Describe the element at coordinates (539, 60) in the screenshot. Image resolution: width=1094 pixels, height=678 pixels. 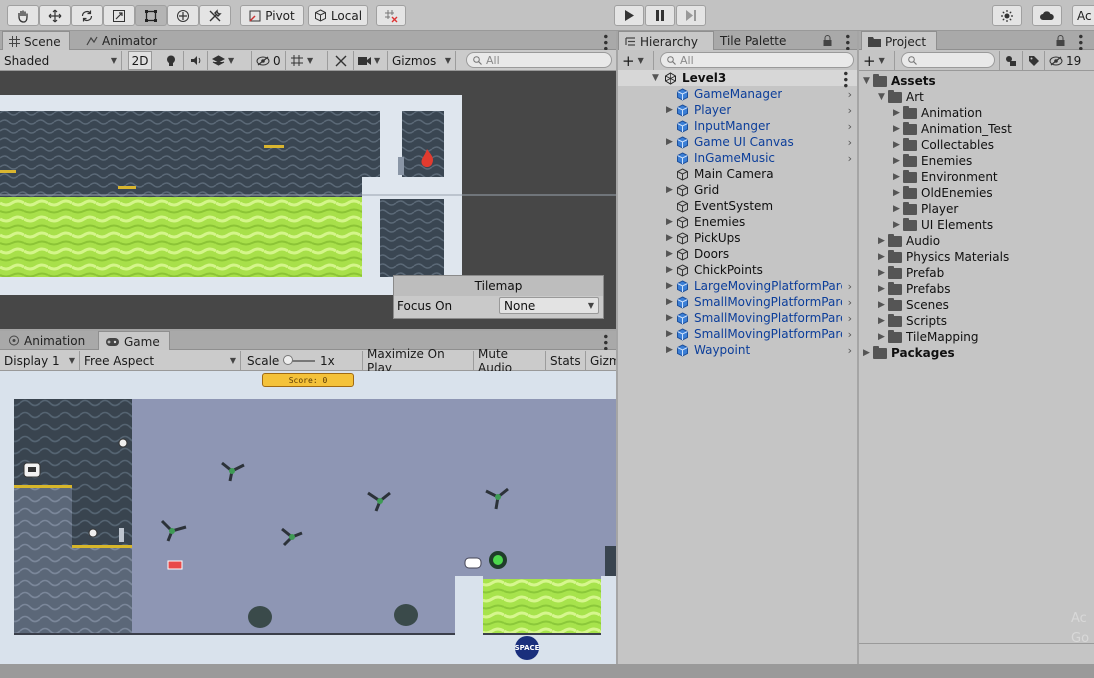
I see `scene-search-input: All` at that location.